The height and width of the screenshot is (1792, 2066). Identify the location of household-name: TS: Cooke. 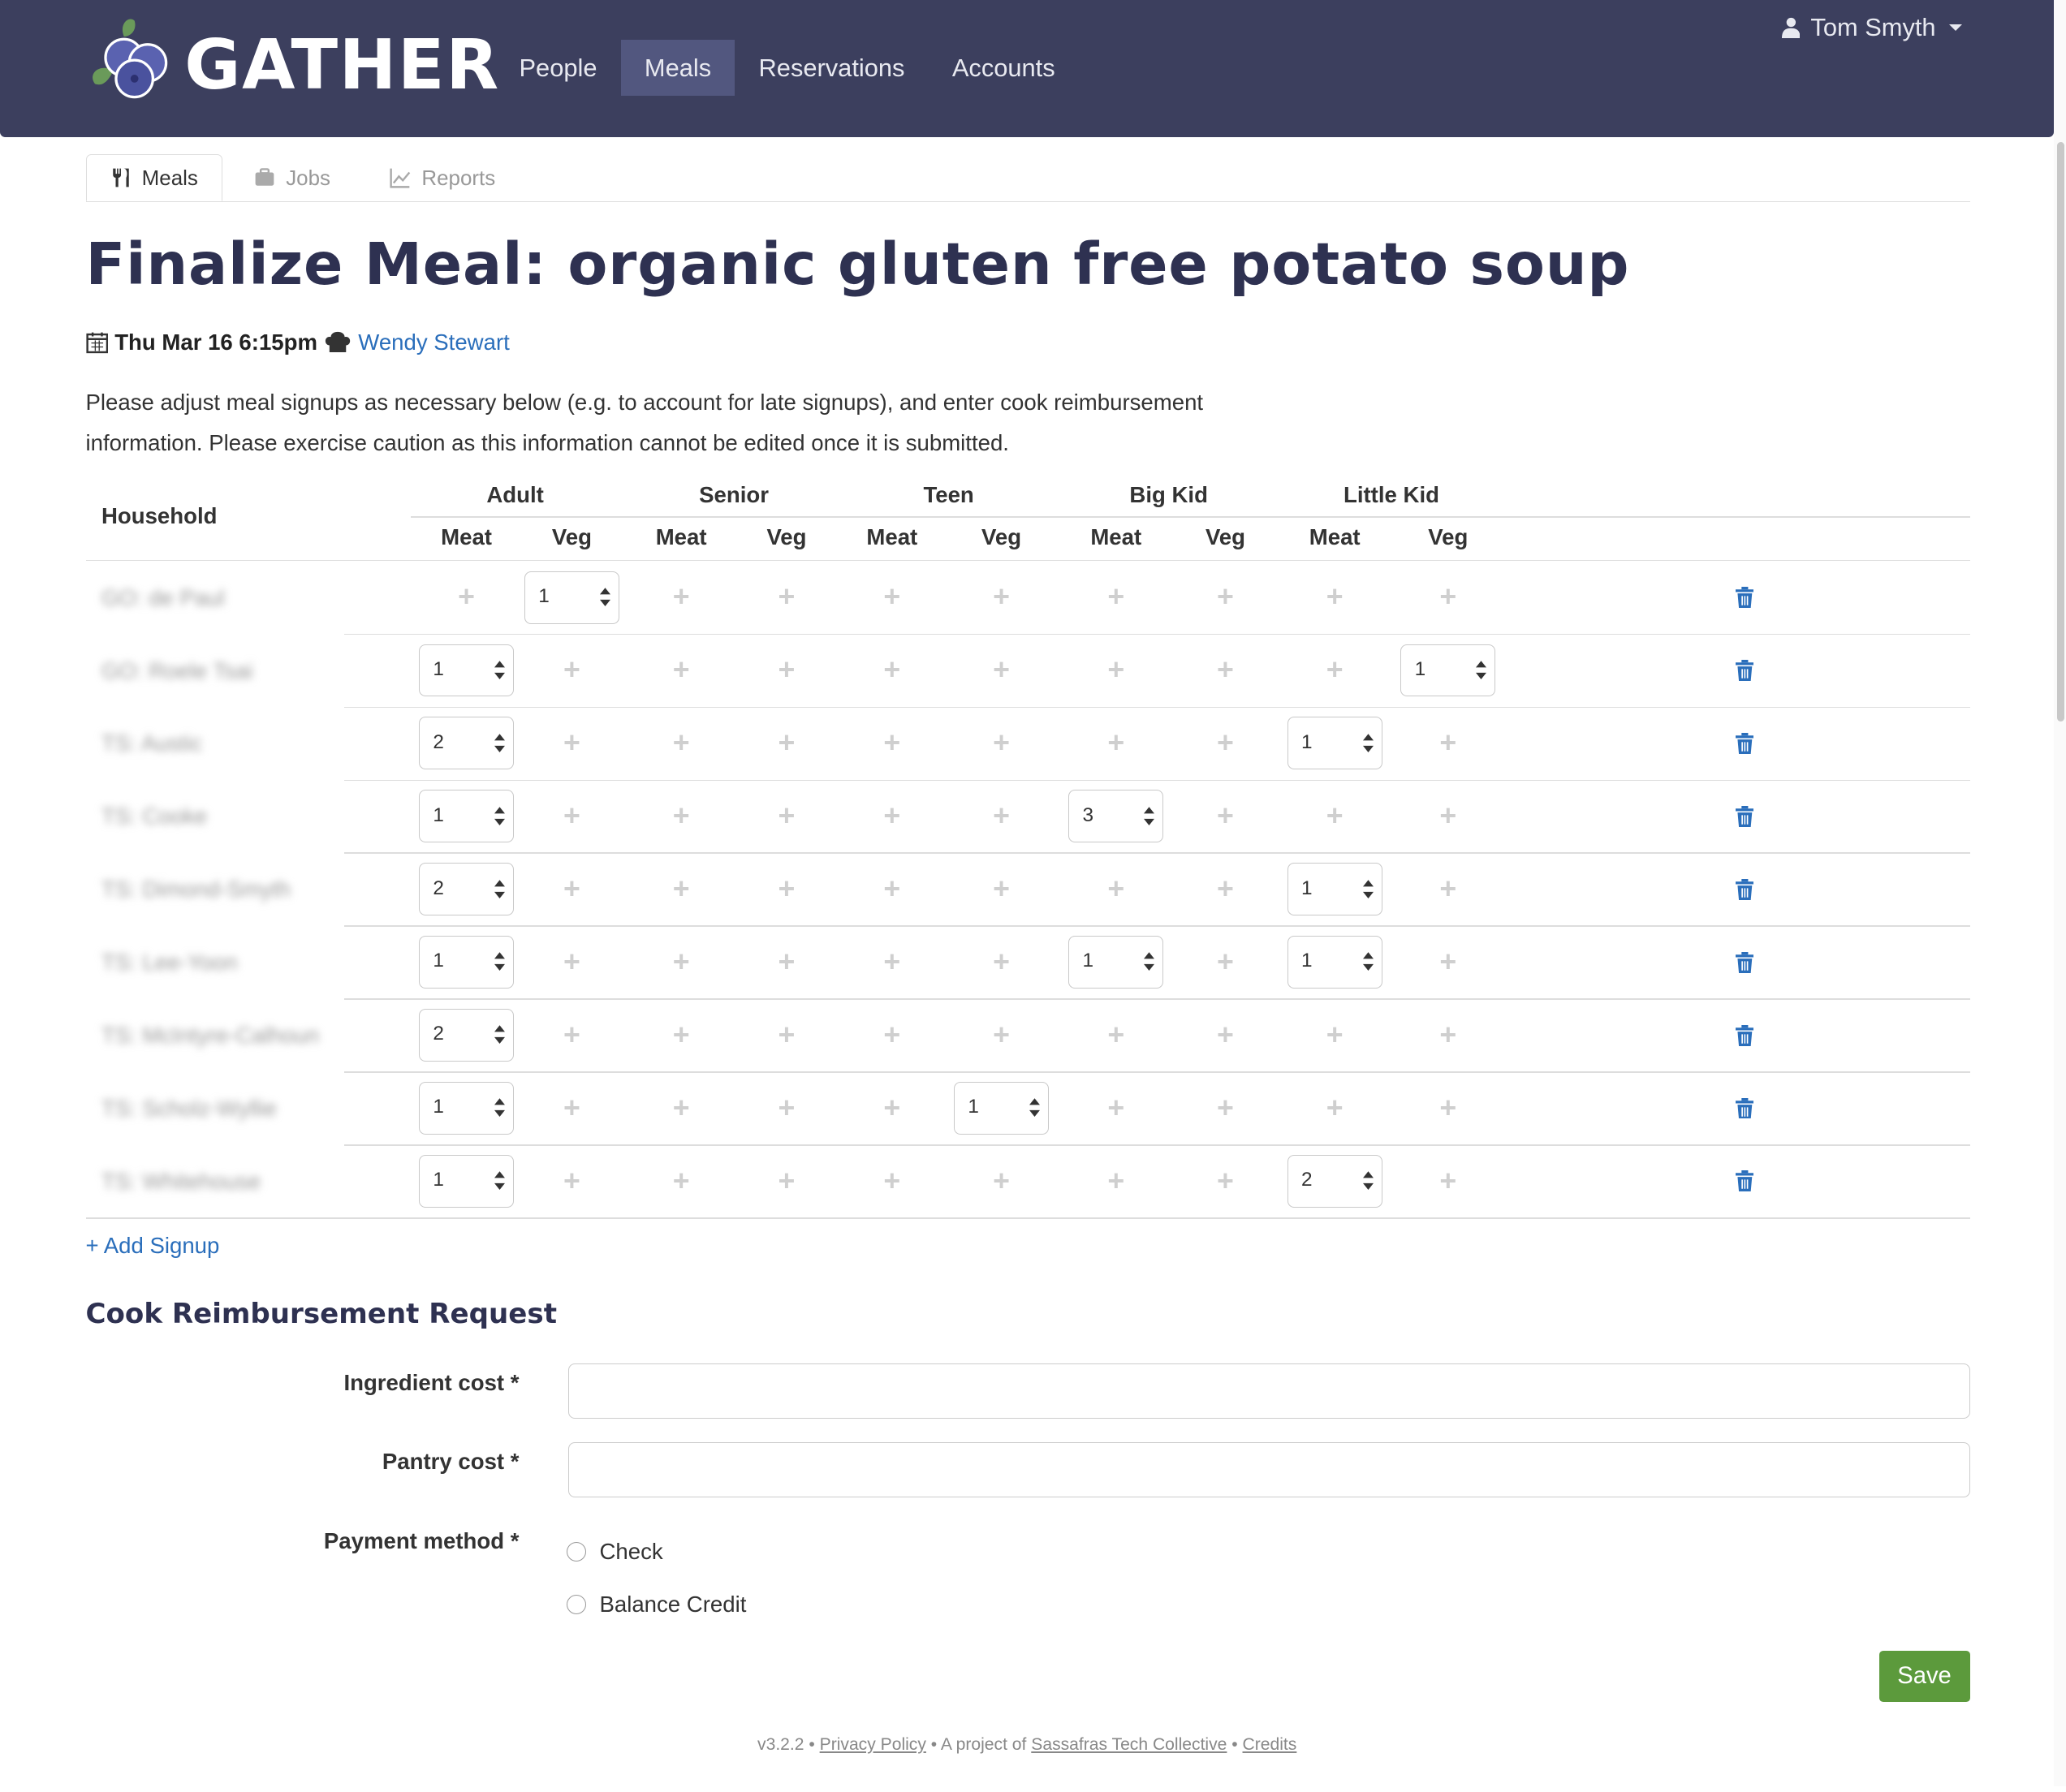
(154, 816).